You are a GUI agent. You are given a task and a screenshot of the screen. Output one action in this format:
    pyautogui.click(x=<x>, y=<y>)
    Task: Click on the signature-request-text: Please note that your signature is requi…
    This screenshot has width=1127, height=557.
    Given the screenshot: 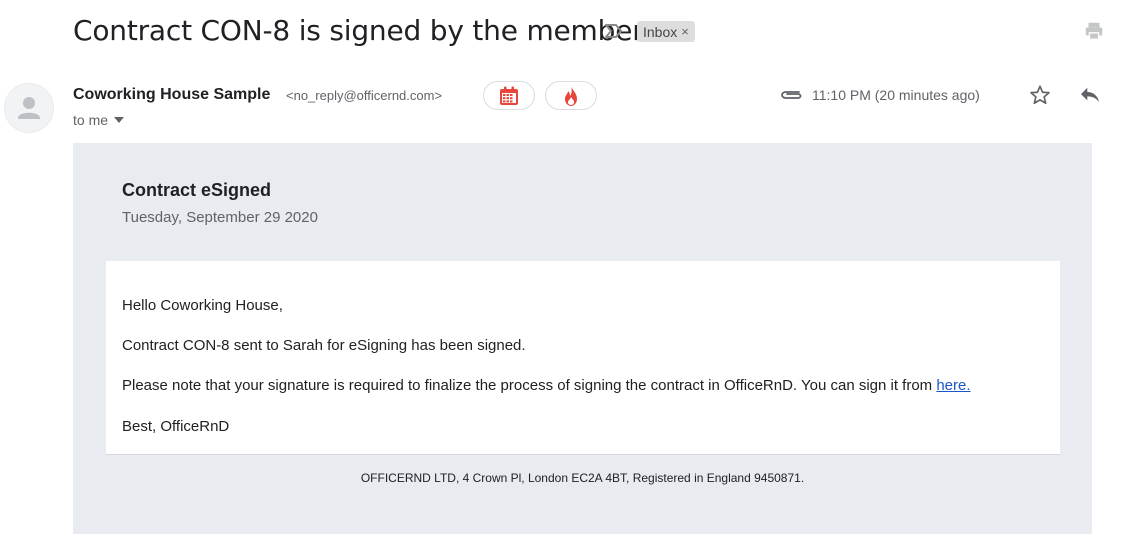 What is the action you would take?
    pyautogui.click(x=529, y=385)
    